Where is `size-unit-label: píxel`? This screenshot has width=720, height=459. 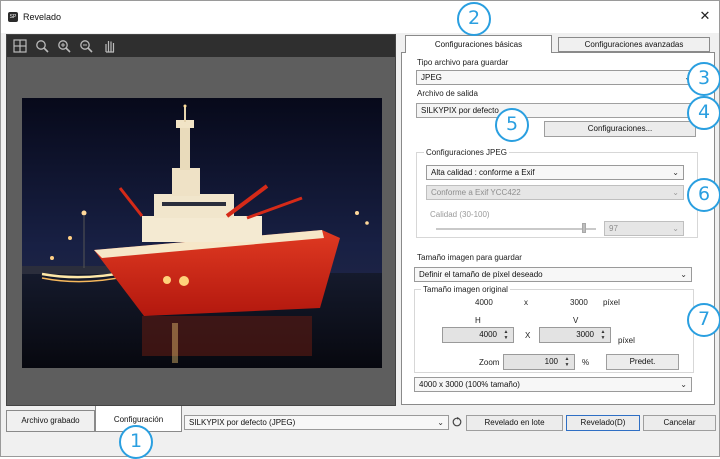
size-unit-label: píxel is located at coordinates (626, 340).